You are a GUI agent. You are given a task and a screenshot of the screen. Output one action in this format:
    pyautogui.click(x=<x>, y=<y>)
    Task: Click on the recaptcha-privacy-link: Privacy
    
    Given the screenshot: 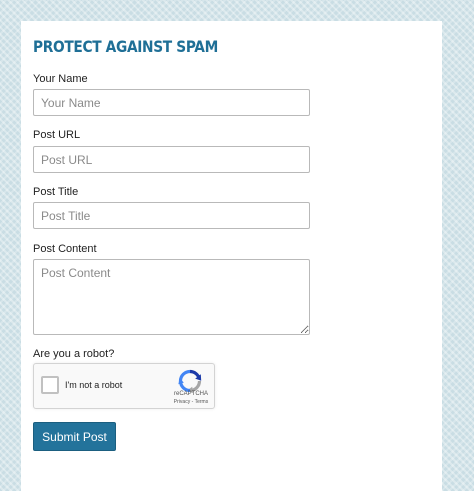 What is the action you would take?
    pyautogui.click(x=182, y=402)
    